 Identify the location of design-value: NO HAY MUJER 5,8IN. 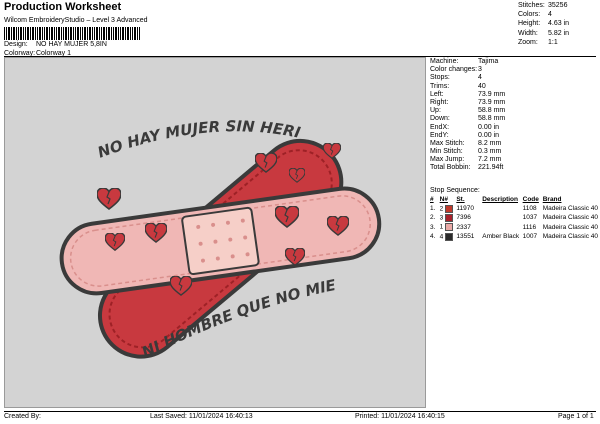
(71, 44).